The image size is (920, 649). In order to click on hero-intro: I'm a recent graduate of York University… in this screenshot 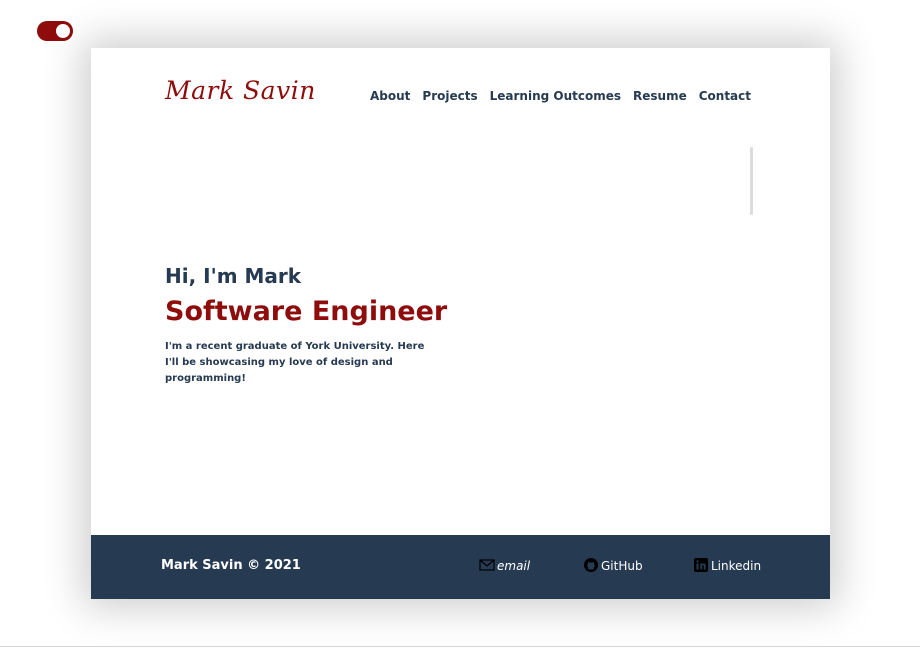, I will do `click(295, 362)`.